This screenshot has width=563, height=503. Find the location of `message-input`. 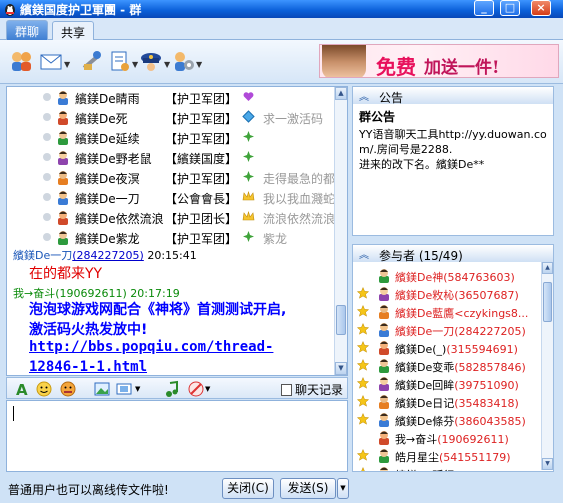

message-input is located at coordinates (177, 436).